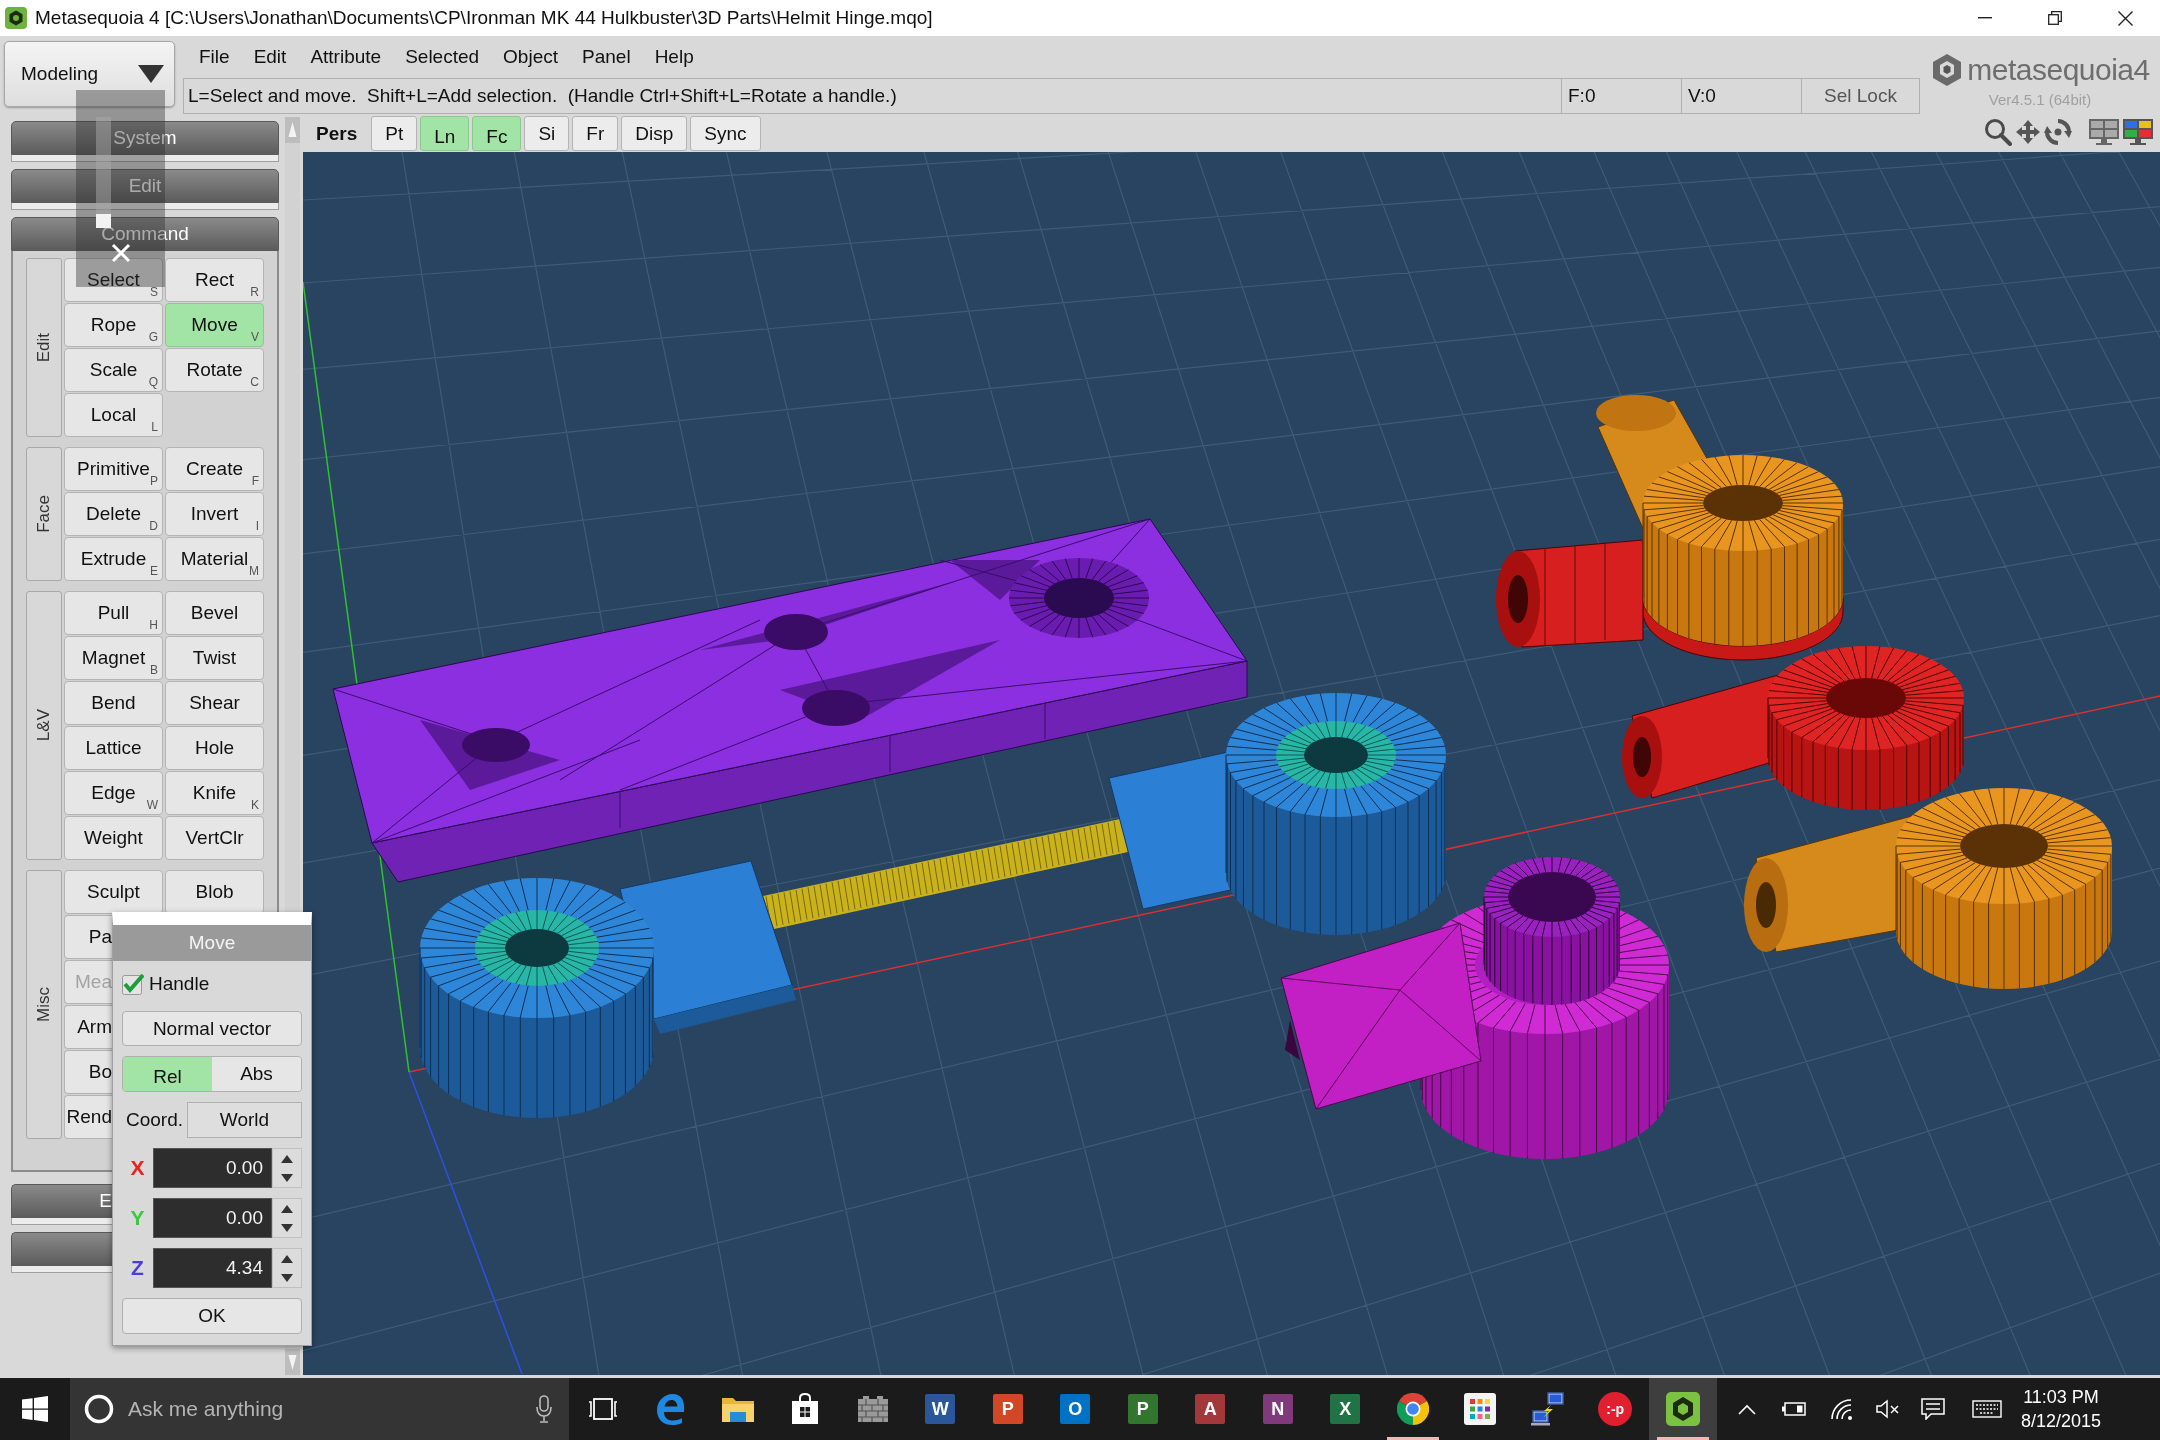 The image size is (2160, 1440). I want to click on menu-item: Selected, so click(442, 57).